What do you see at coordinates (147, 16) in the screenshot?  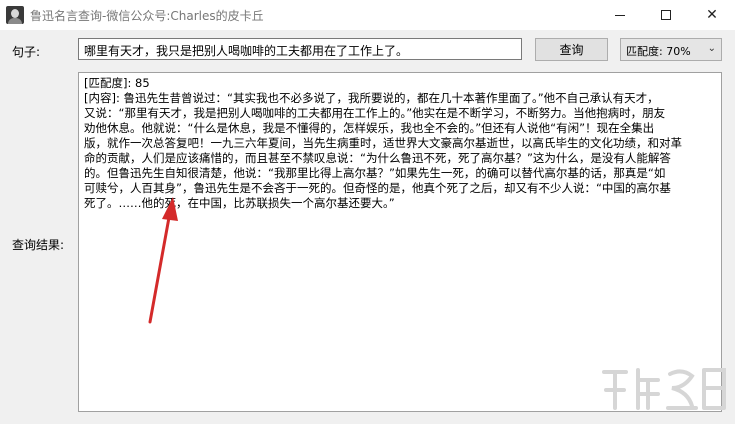 I see `window-title: 鲁迅名言查询-微信公众号:Charles的皮卡丘` at bounding box center [147, 16].